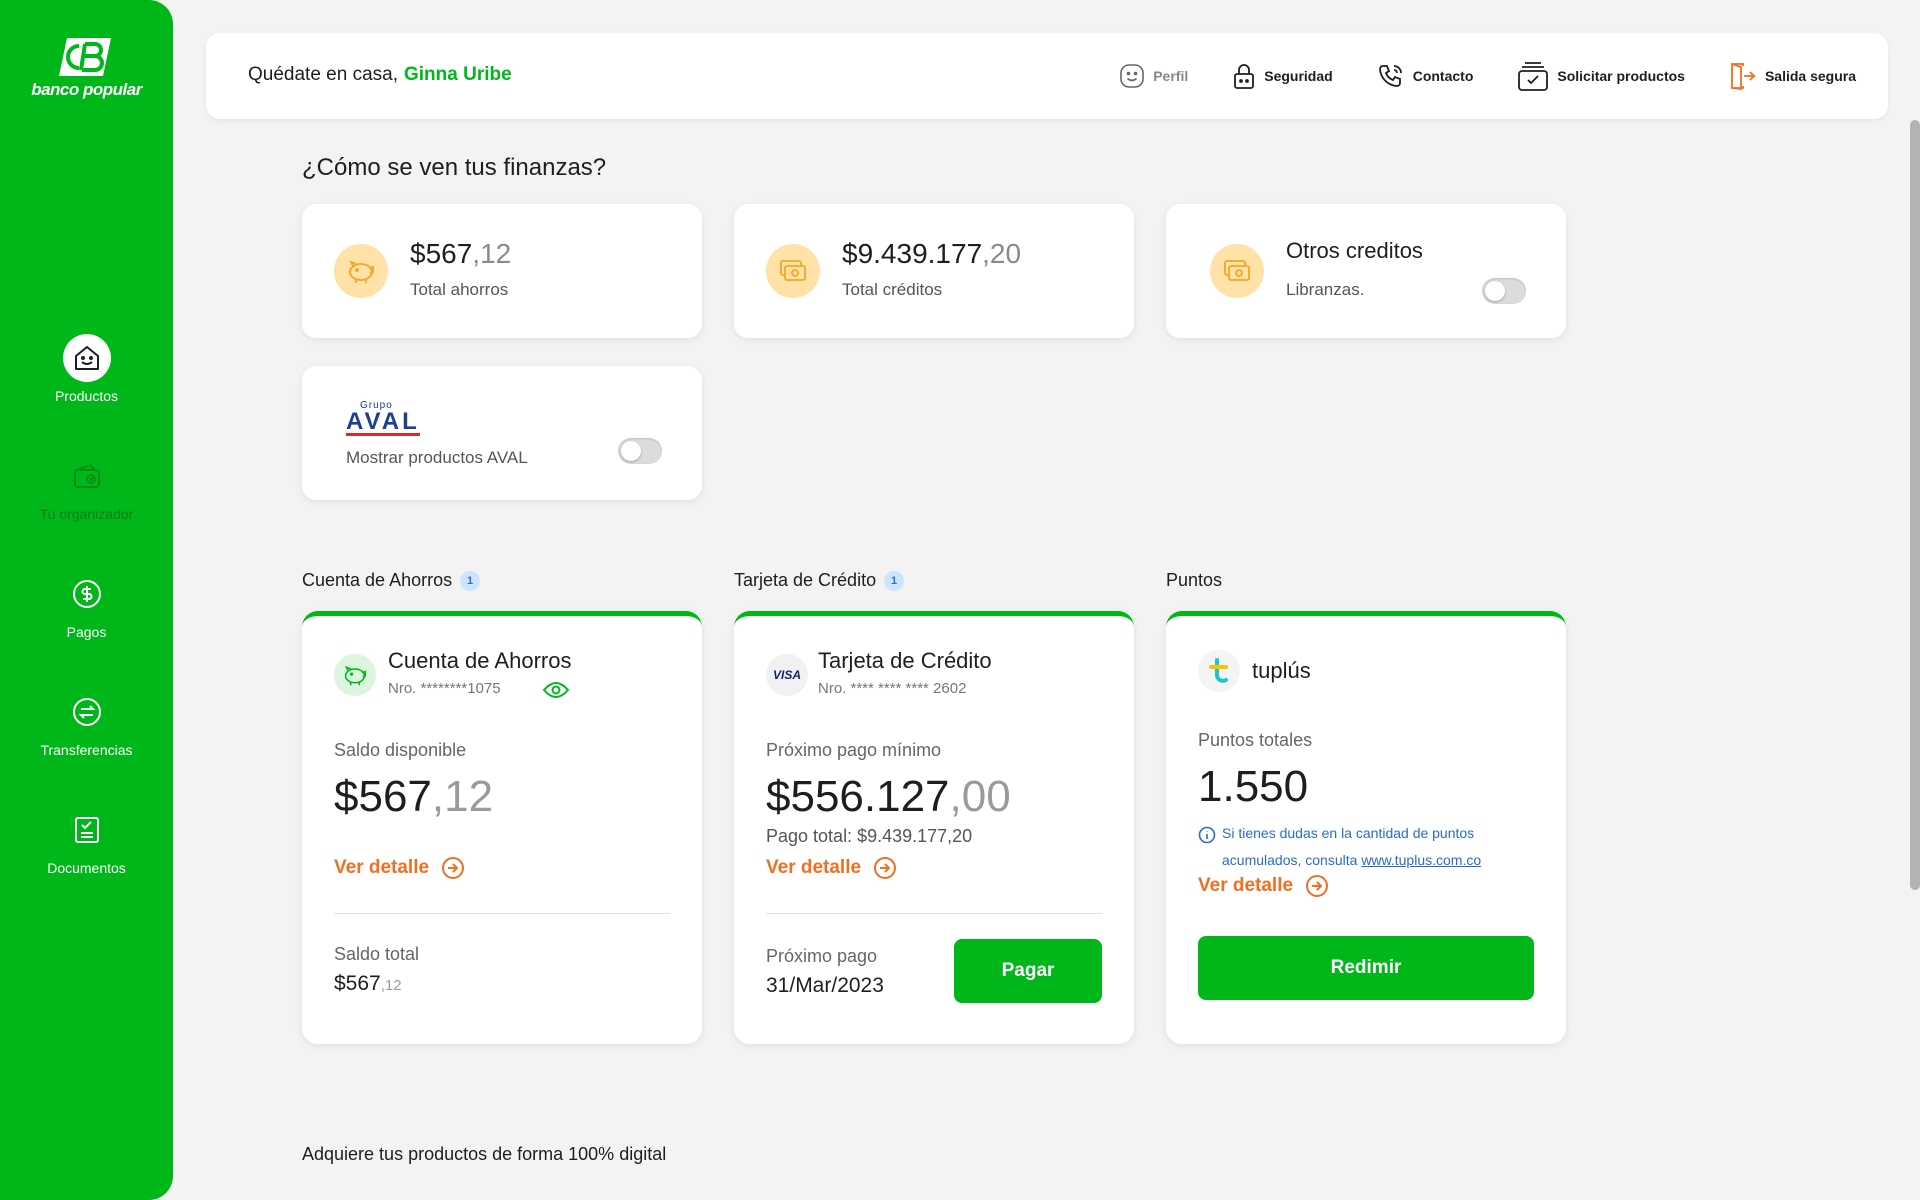 The width and height of the screenshot is (1920, 1200). I want to click on sidebar-item-pagos: Pagos, so click(86, 605).